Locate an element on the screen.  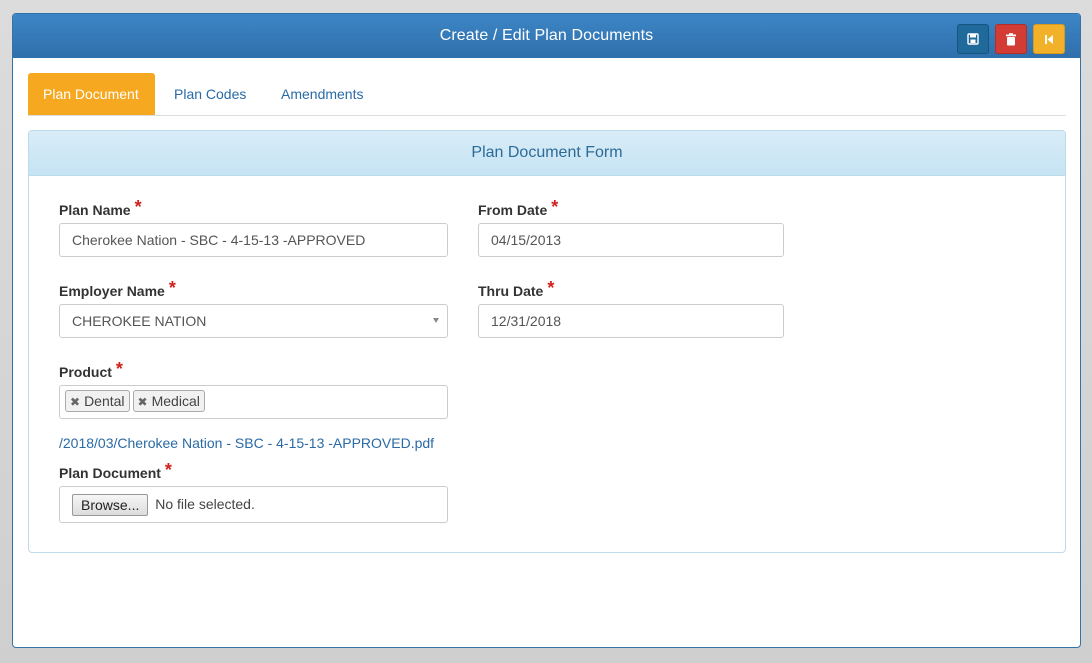
thru-date-label: Thru Date * is located at coordinates (516, 289).